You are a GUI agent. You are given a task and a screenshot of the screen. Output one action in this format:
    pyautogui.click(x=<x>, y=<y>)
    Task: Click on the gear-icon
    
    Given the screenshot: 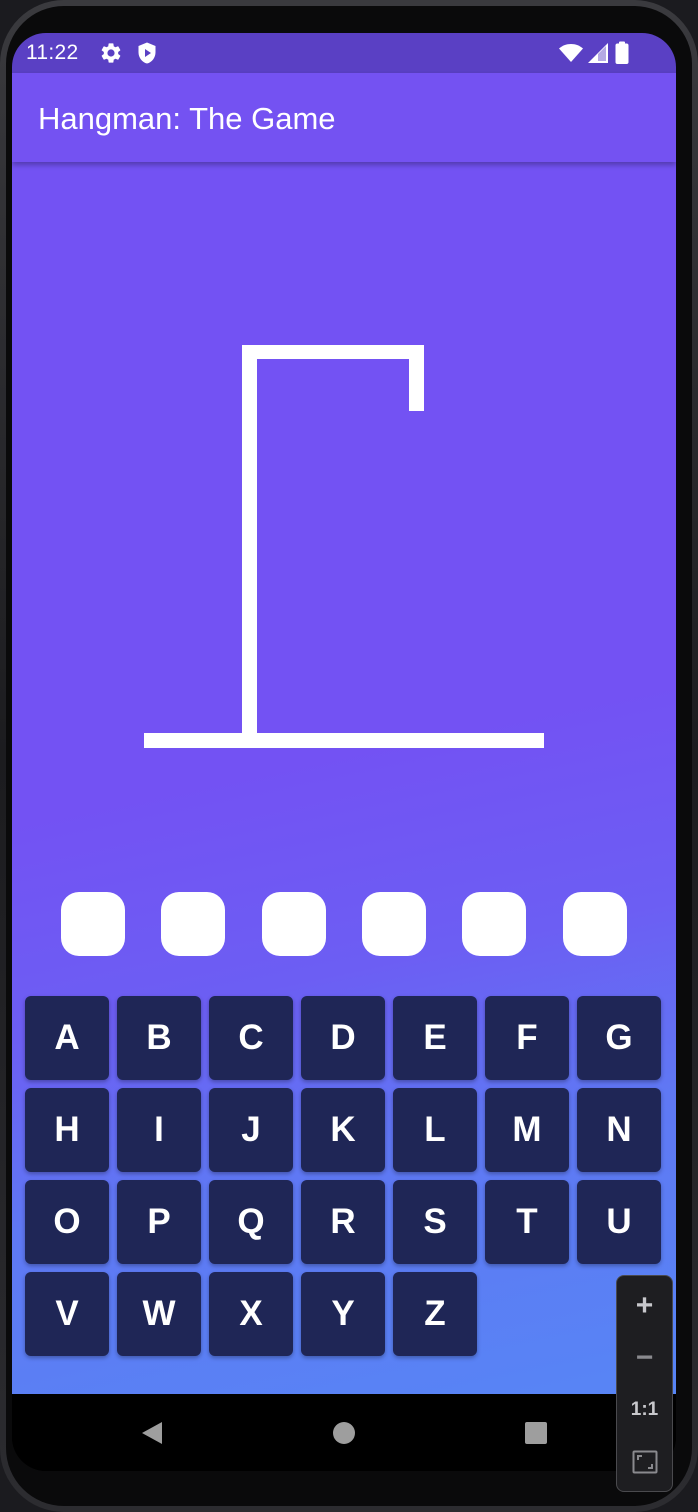 What is the action you would take?
    pyautogui.click(x=111, y=53)
    